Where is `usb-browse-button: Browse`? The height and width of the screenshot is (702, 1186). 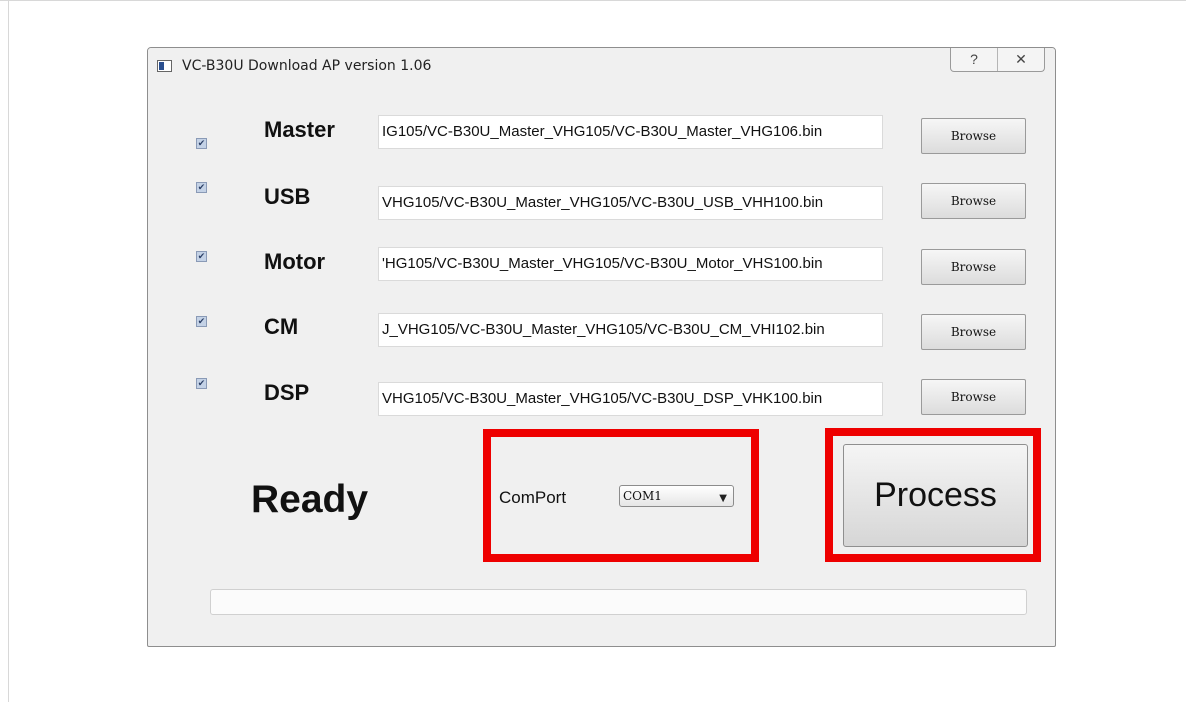
usb-browse-button: Browse is located at coordinates (973, 201).